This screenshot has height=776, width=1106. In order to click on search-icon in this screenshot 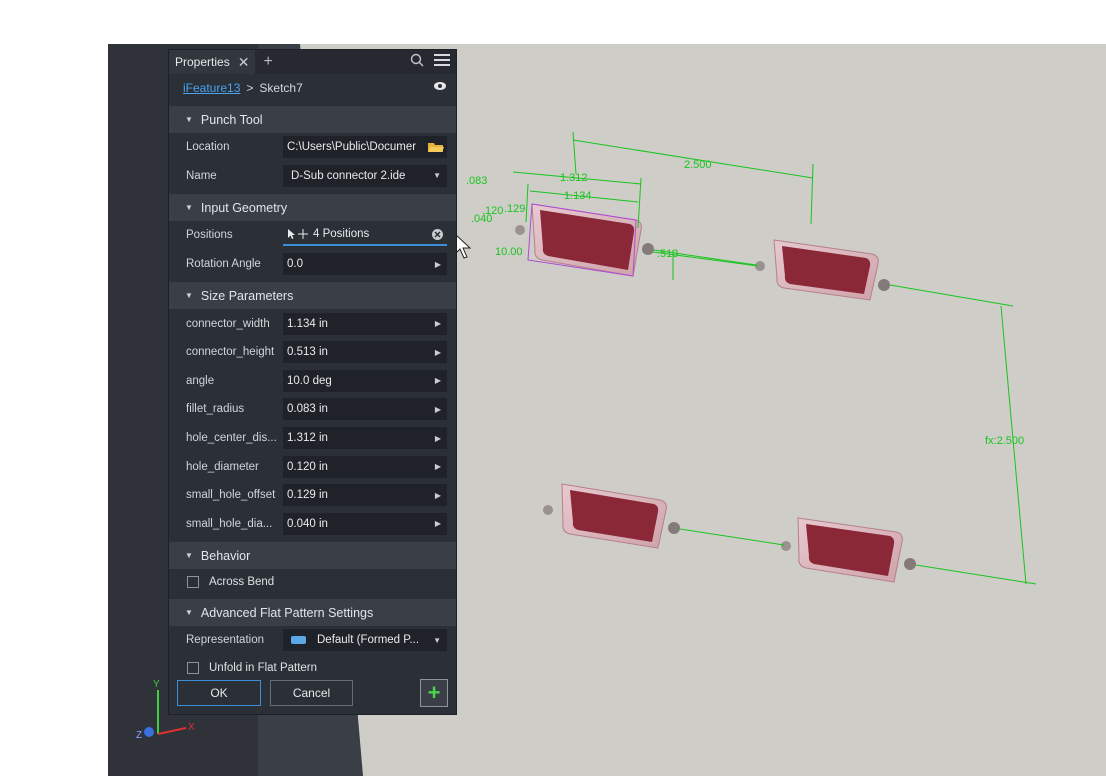, I will do `click(417, 60)`.